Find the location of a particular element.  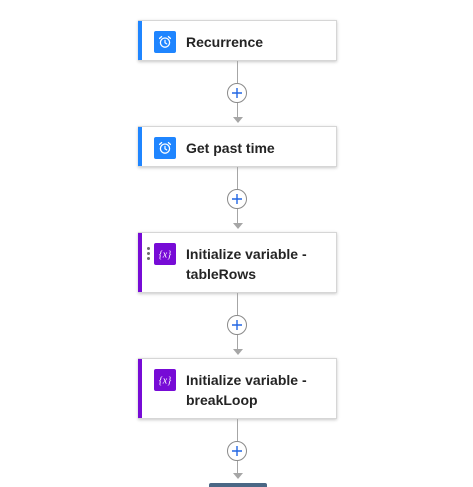

next-action-card-edge is located at coordinates (238, 485).